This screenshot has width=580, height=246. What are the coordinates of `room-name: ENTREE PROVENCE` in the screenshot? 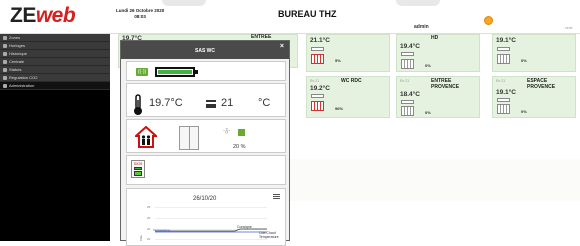 It's located at (445, 84).